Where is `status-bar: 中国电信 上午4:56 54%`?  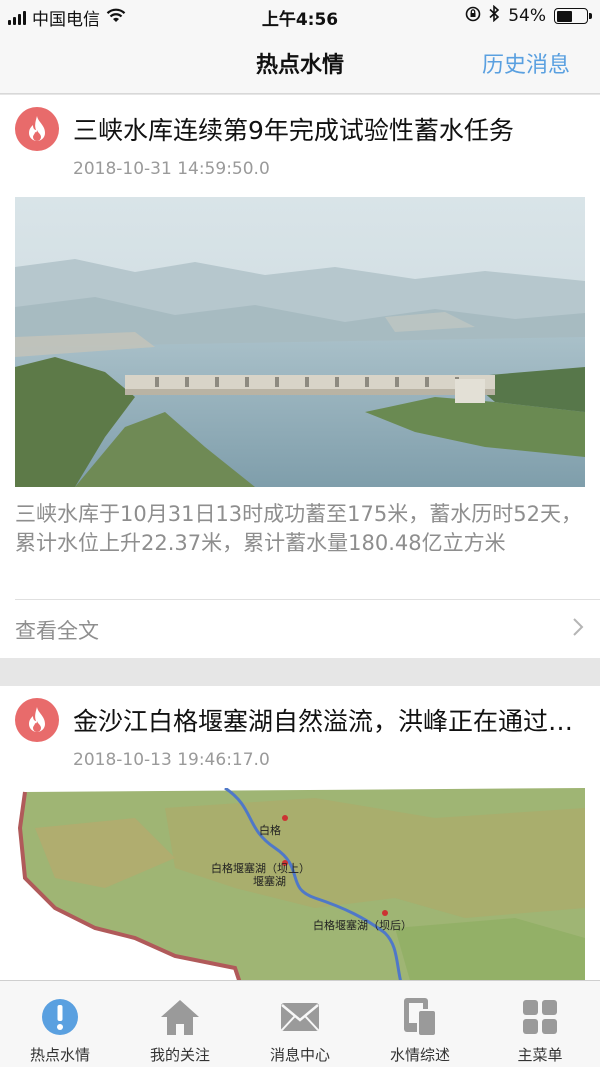
status-bar: 中国电信 上午4:56 54% is located at coordinates (300, 16).